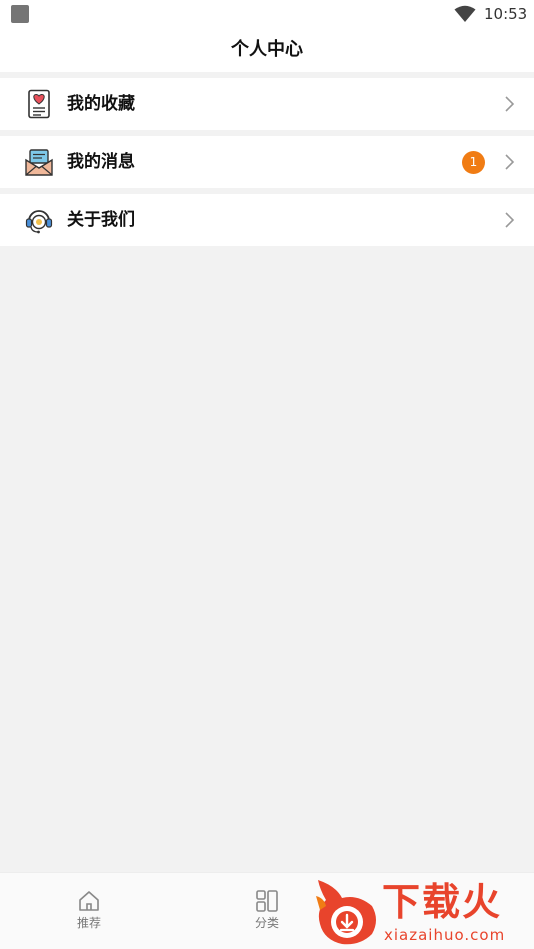  I want to click on notification-square-icon, so click(20, 14).